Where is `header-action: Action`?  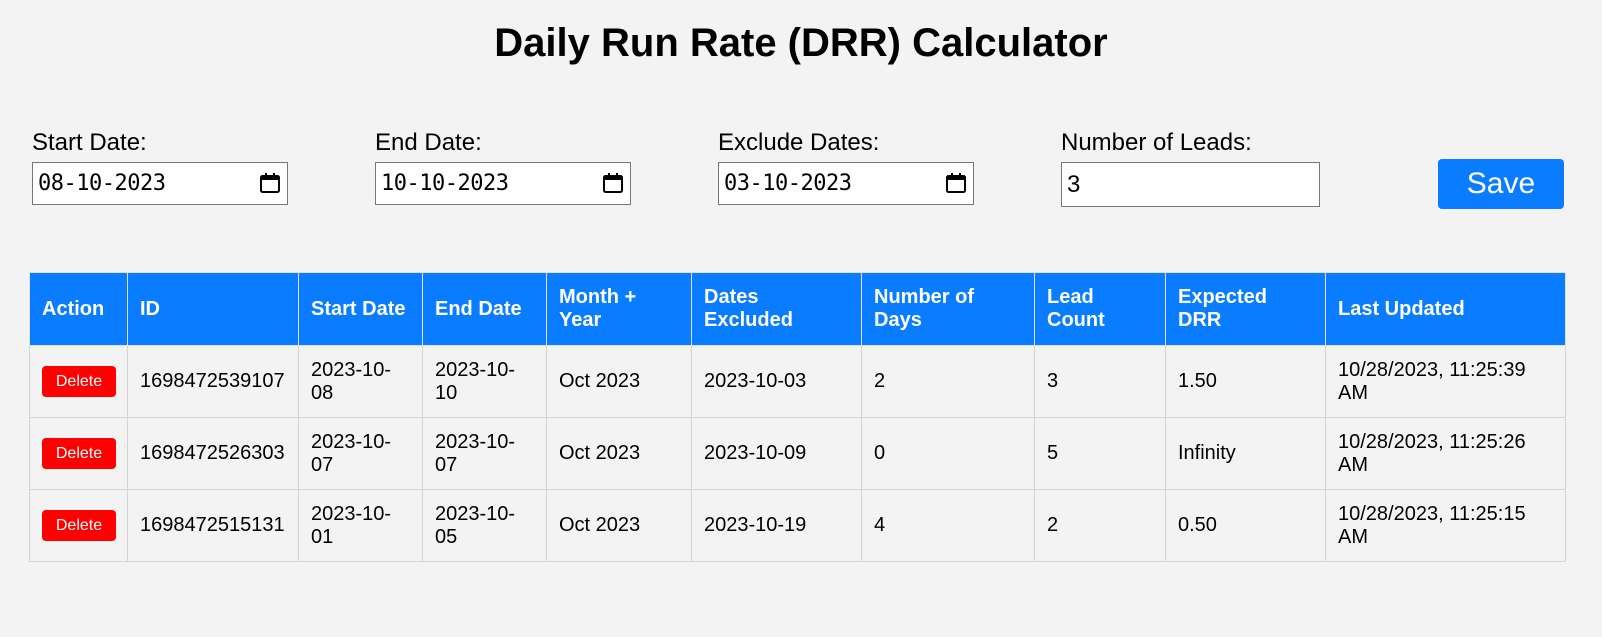 header-action: Action is located at coordinates (78, 309).